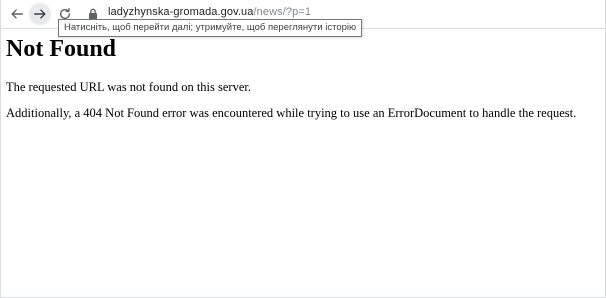 This screenshot has width=606, height=298. I want to click on arrow-left-icon, so click(17, 14).